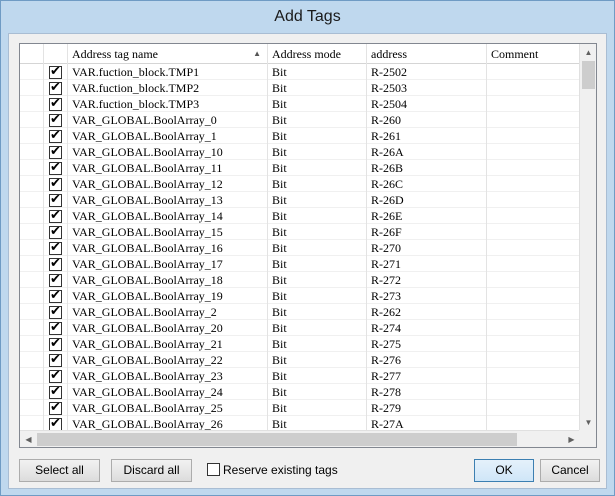 This screenshot has height=496, width=615. Describe the element at coordinates (427, 376) in the screenshot. I see `address-cell: R-277` at that location.